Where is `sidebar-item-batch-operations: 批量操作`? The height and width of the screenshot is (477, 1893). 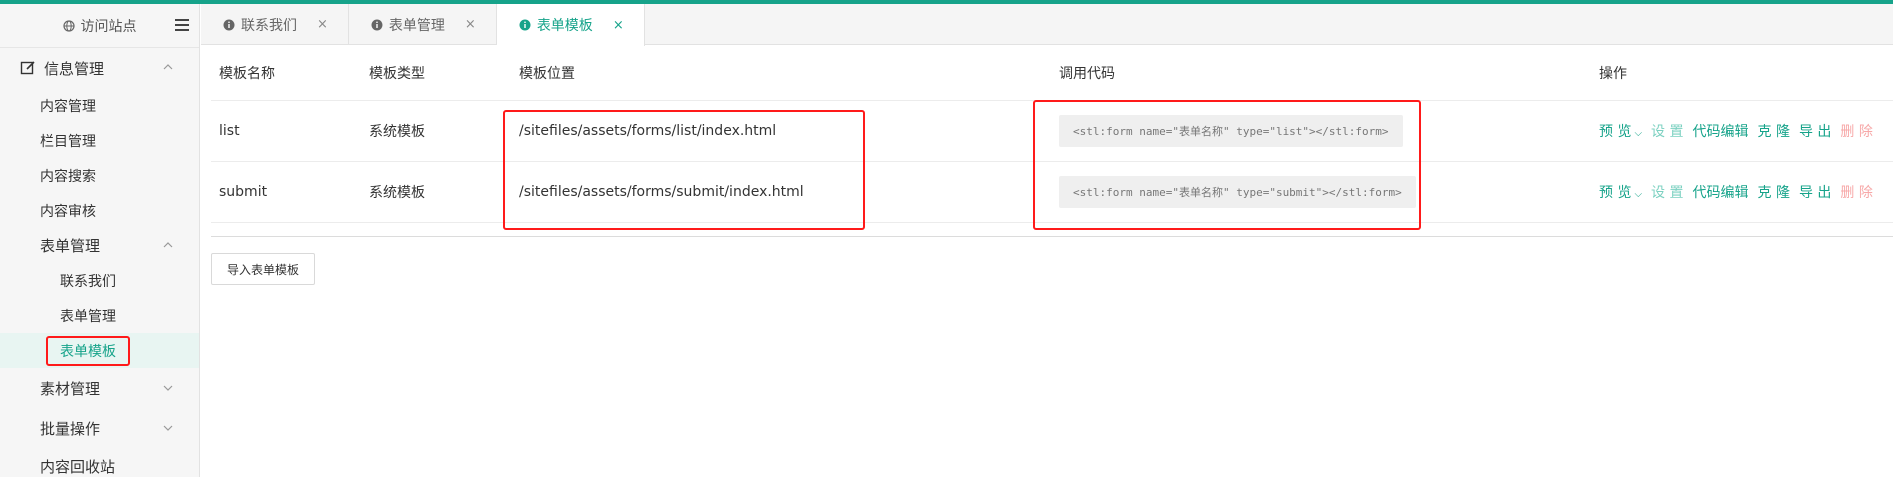 sidebar-item-batch-operations: 批量操作 is located at coordinates (99, 428).